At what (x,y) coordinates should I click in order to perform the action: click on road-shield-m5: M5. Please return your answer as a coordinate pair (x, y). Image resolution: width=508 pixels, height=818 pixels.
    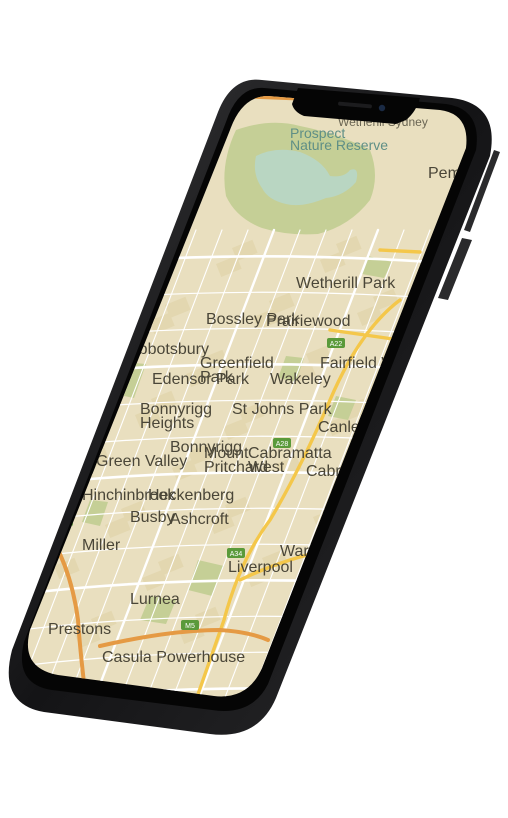
    Looking at the image, I should click on (190, 625).